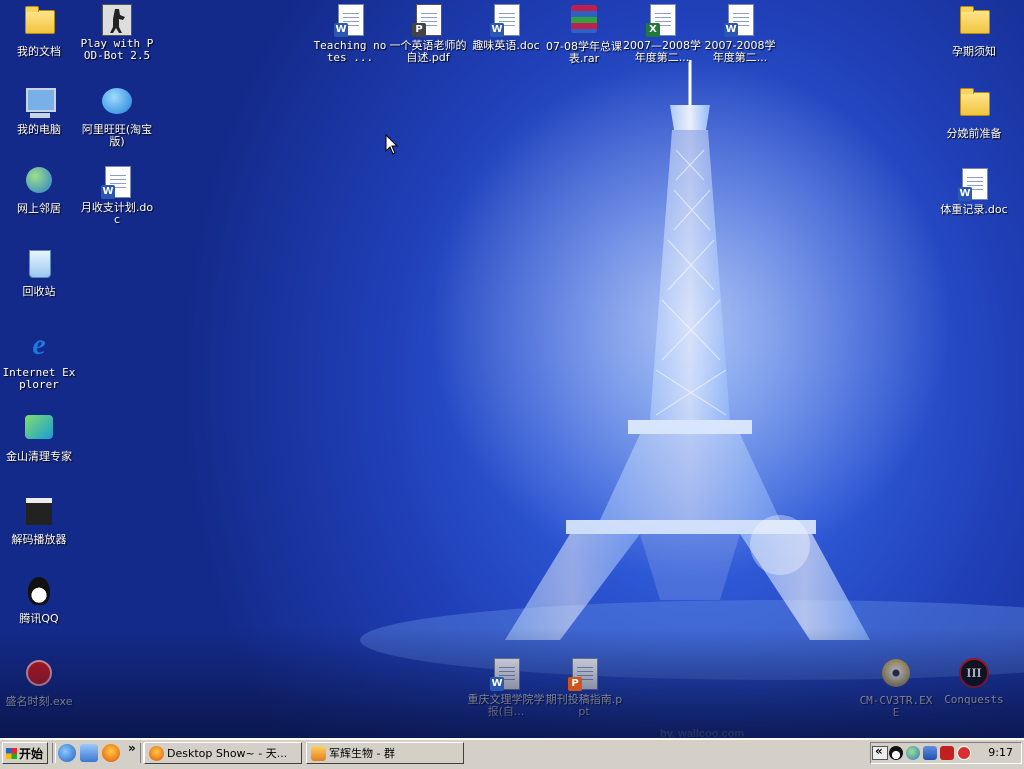 The width and height of the screenshot is (1024, 769). I want to click on my-computer-icon, so click(39, 105).